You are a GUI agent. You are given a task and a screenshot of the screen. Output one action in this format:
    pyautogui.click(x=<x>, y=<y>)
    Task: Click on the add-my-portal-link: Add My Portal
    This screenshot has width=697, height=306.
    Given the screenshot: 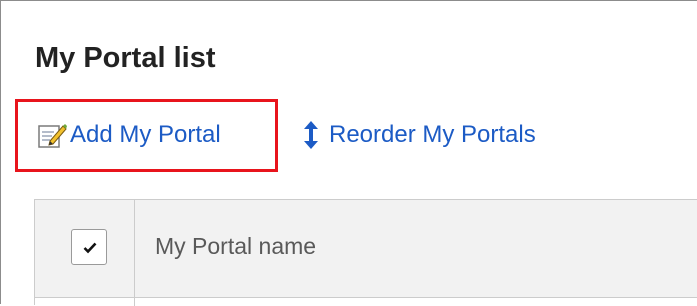 What is the action you would take?
    pyautogui.click(x=129, y=135)
    